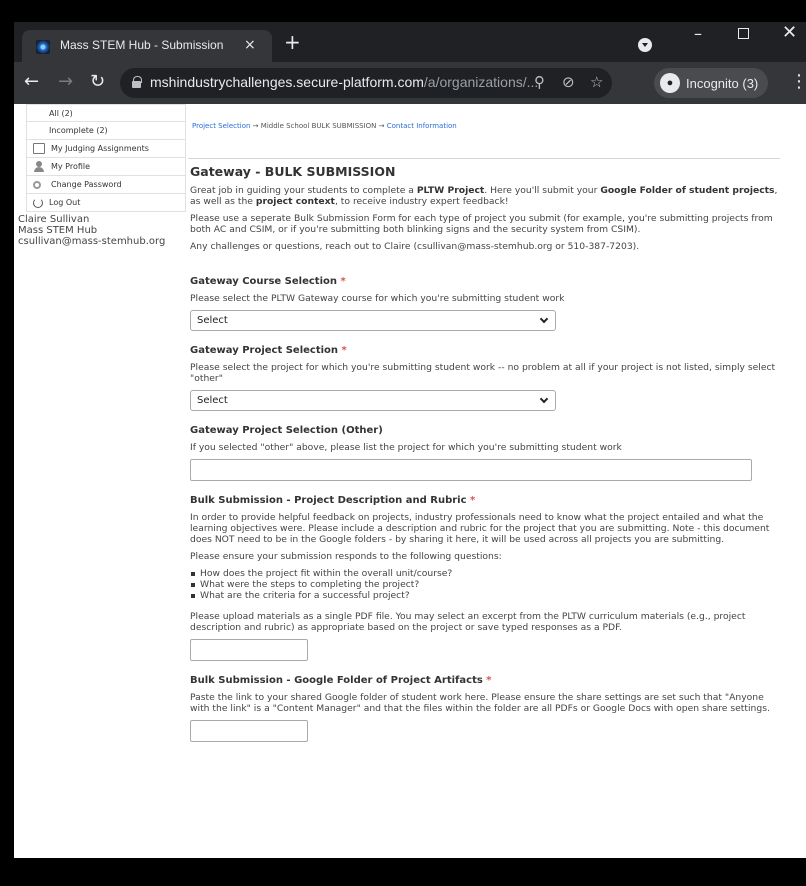  Describe the element at coordinates (798, 82) in the screenshot. I see `browser-menu-icon: ⋮` at that location.